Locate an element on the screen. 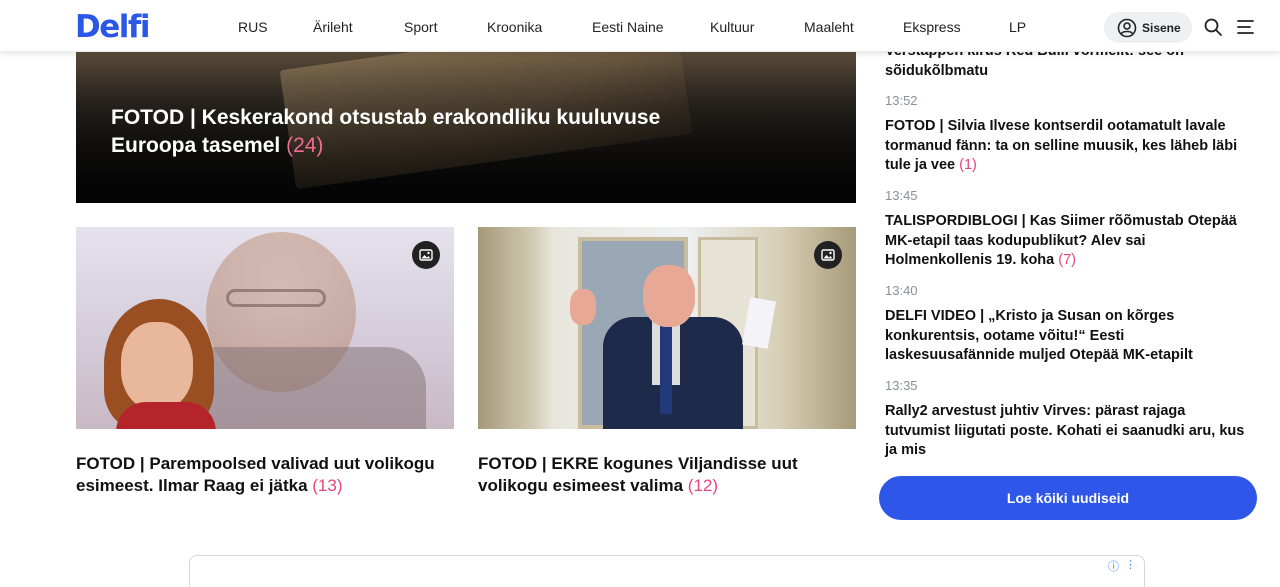 Image resolution: width=1280 pixels, height=587 pixels. search-icon is located at coordinates (1213, 27).